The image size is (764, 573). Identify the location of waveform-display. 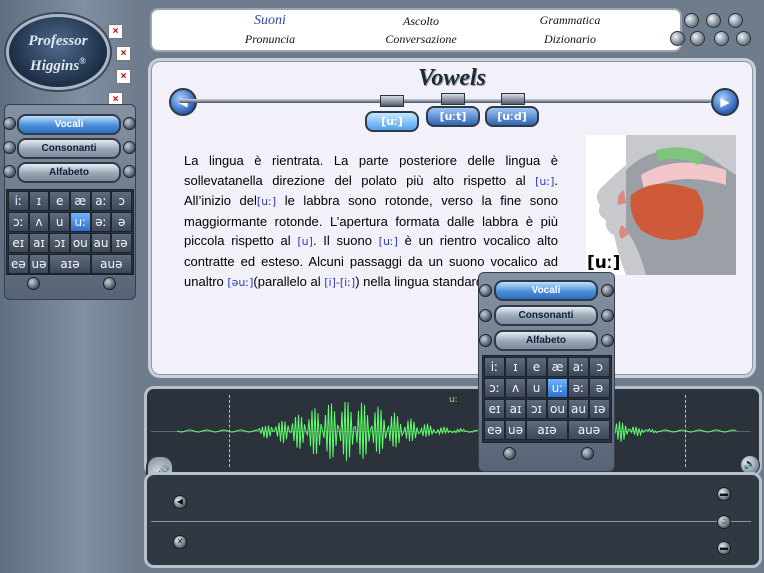
(457, 431).